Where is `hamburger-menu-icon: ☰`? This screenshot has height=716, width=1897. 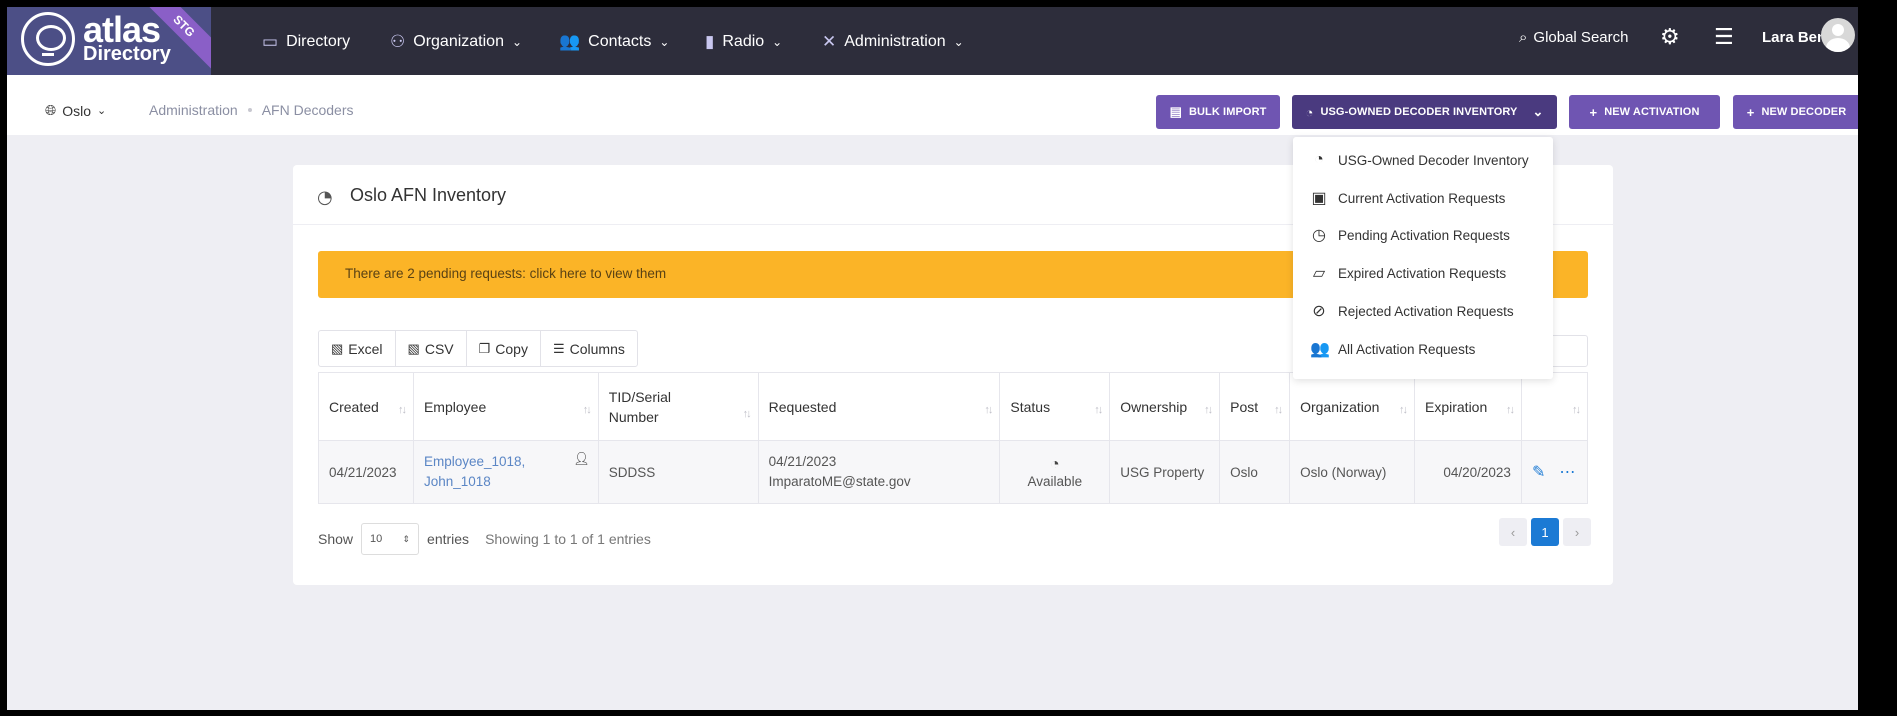
hamburger-menu-icon: ☰ is located at coordinates (1724, 37).